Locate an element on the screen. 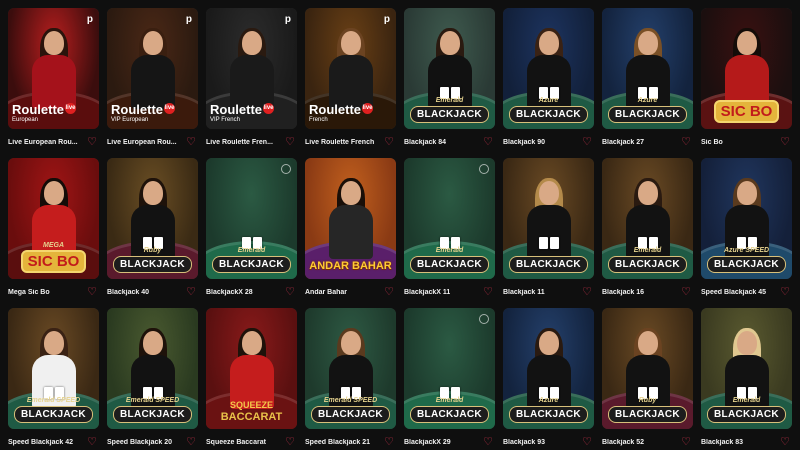 The width and height of the screenshot is (800, 450). game-card: Roulettelive French p Live Roulette French ♡ is located at coordinates (350, 79).